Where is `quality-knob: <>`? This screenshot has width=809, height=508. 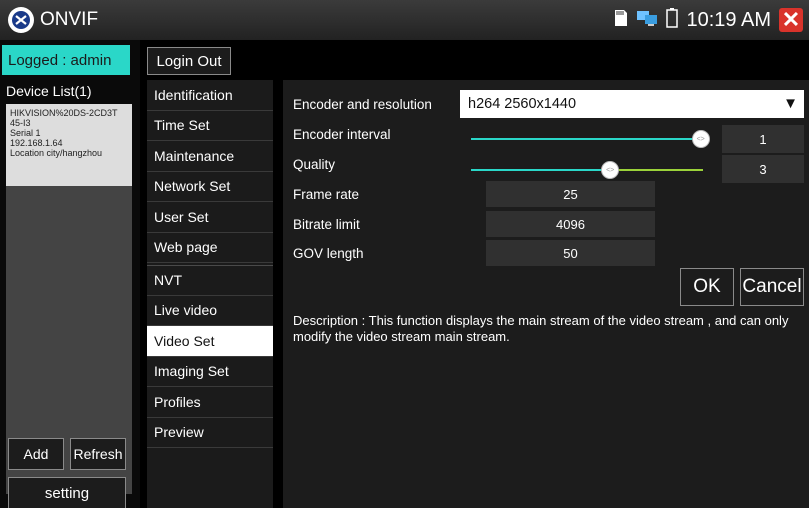 quality-knob: <> is located at coordinates (610, 170).